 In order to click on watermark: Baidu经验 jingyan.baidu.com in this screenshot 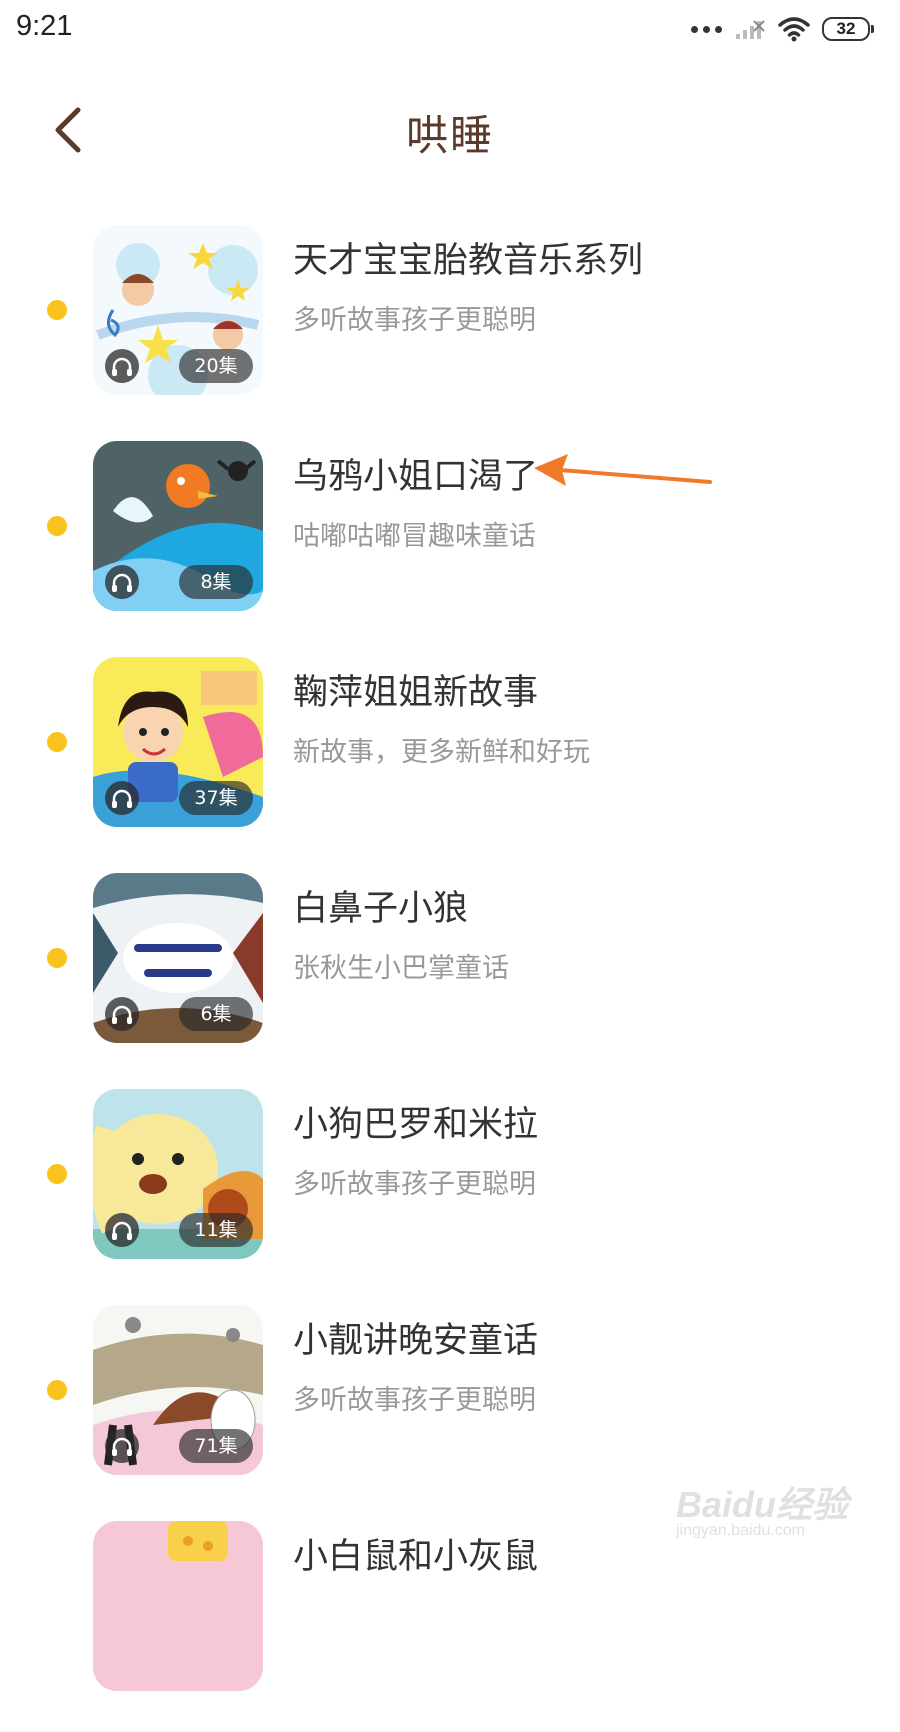, I will do `click(766, 1513)`.